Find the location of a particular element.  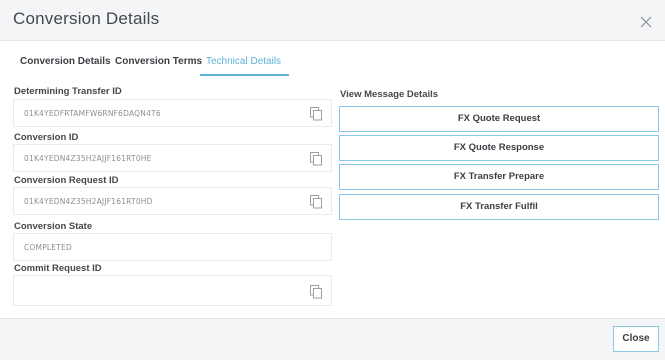

fx-transfer-fulfil-button: FX Transfer Fulfil is located at coordinates (499, 207).